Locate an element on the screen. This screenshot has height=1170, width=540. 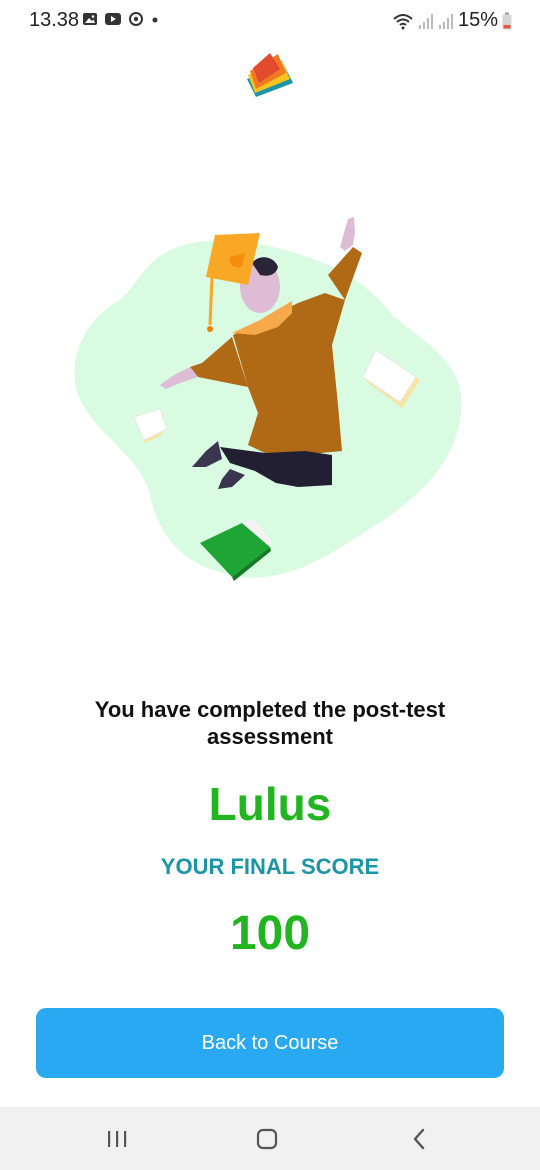
navigation-bar is located at coordinates (270, 1138).